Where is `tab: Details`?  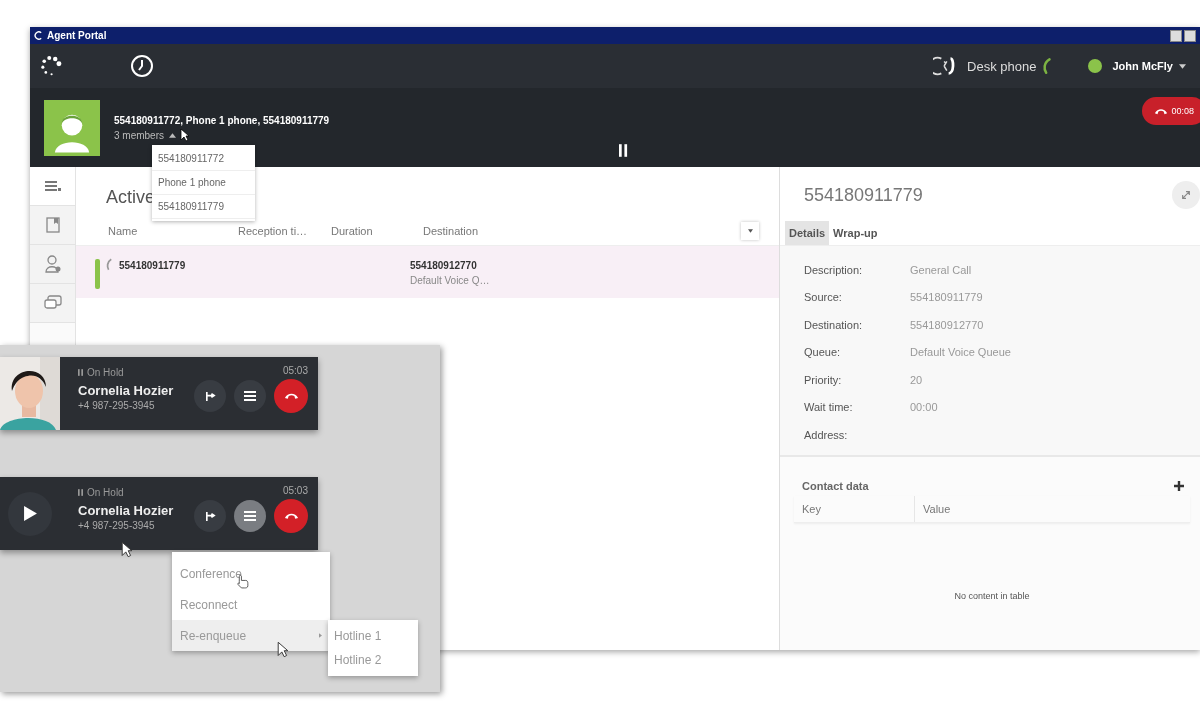 tab: Details is located at coordinates (807, 233).